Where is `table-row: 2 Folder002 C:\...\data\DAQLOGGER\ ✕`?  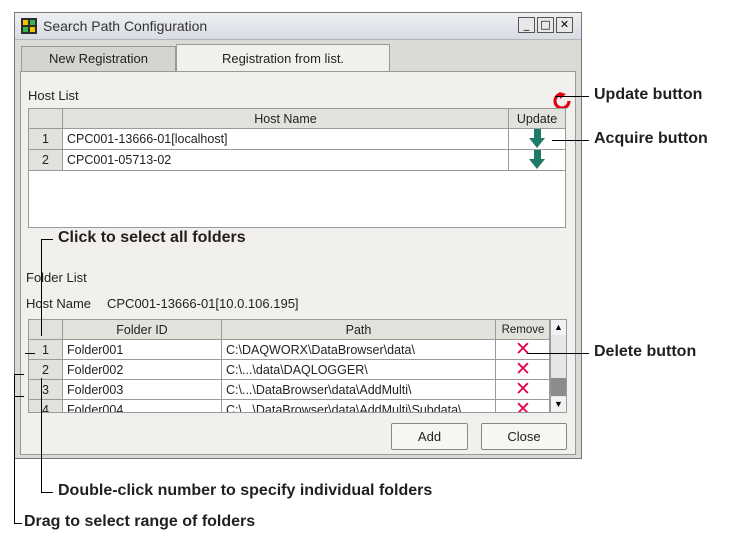 table-row: 2 Folder002 C:\...\data\DAQLOGGER\ ✕ is located at coordinates (289, 369).